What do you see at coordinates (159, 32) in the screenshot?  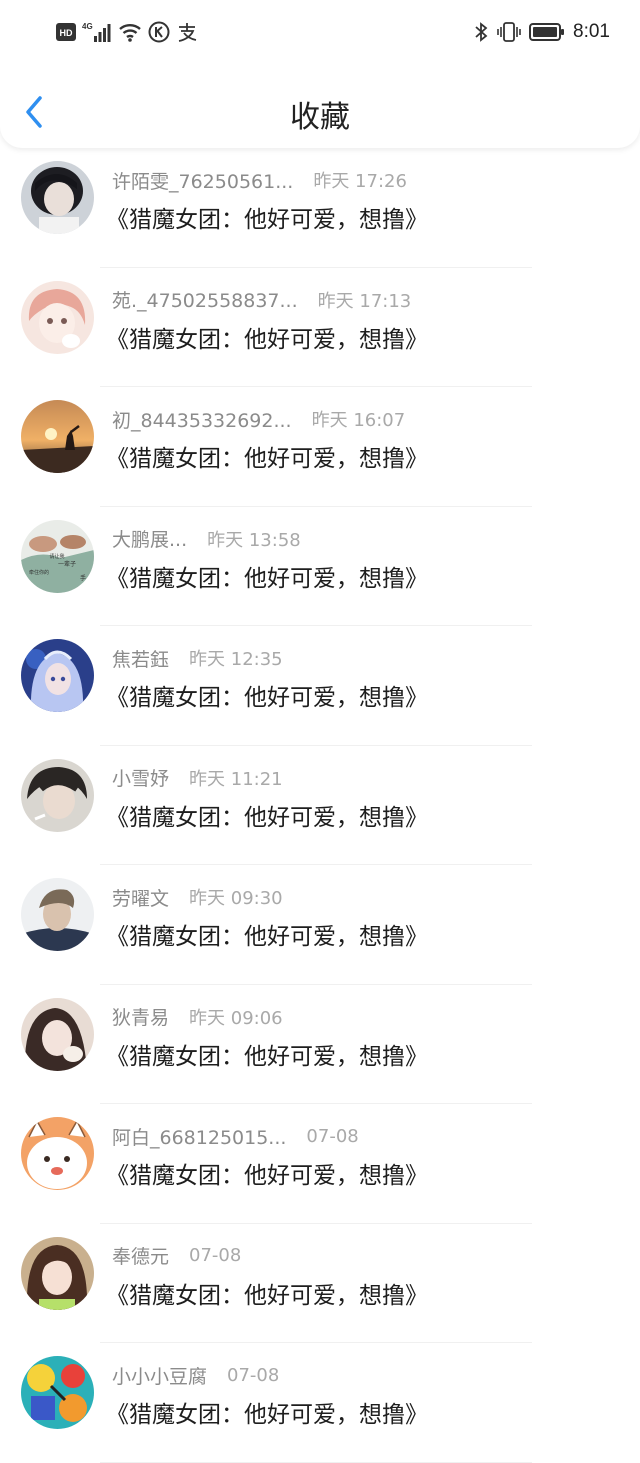 I see `k-app-icon` at bounding box center [159, 32].